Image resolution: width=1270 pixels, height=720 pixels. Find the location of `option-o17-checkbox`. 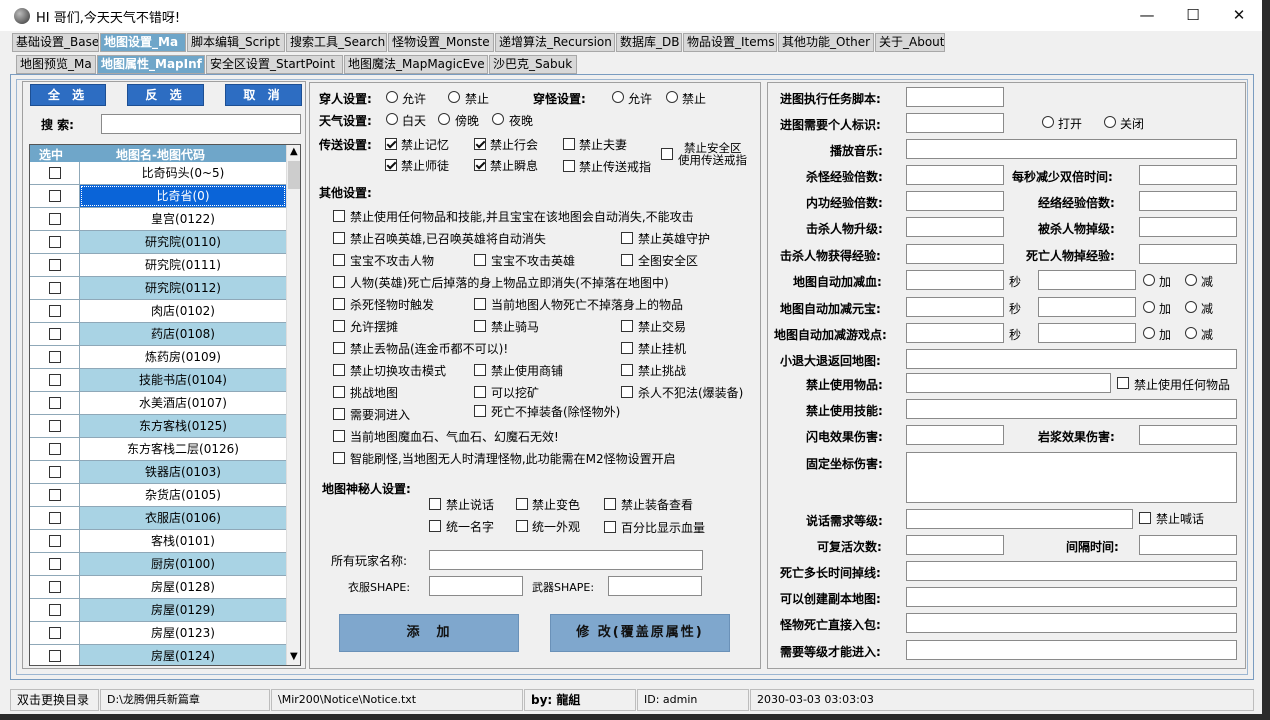

option-o17-checkbox is located at coordinates (627, 370).